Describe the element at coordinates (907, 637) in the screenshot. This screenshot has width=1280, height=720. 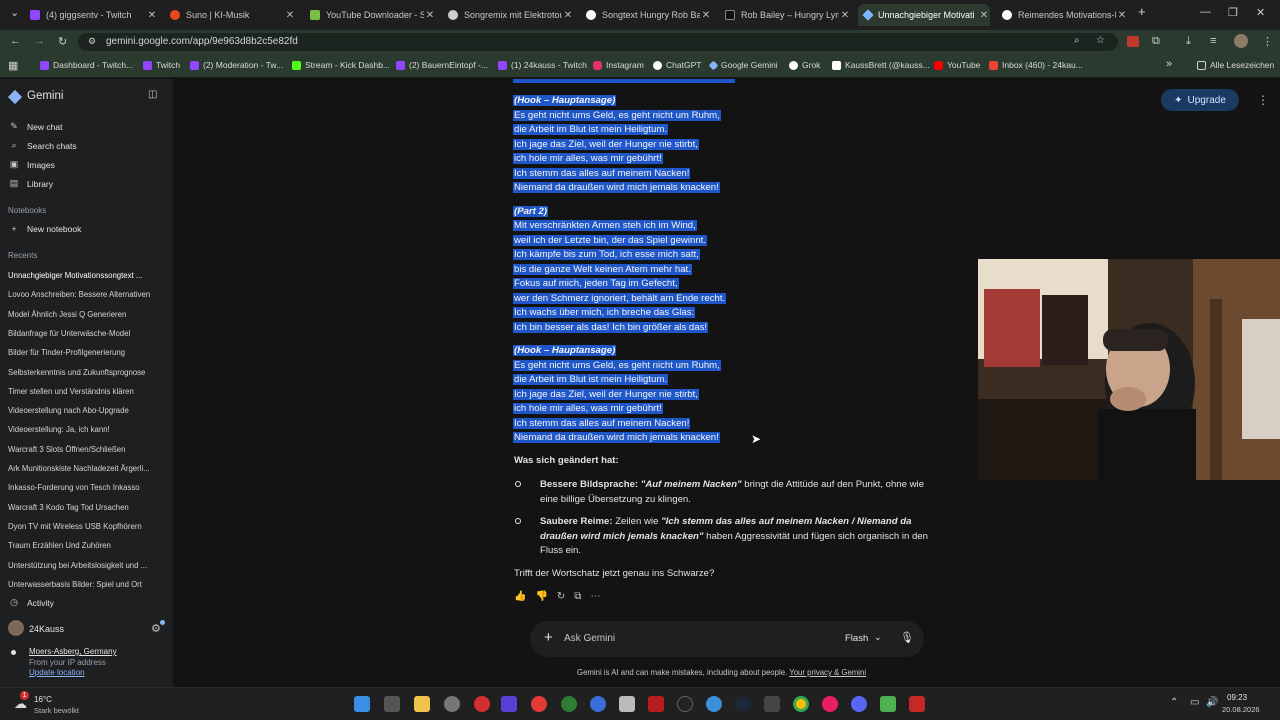
I see `microphone-icon: 🎙` at that location.